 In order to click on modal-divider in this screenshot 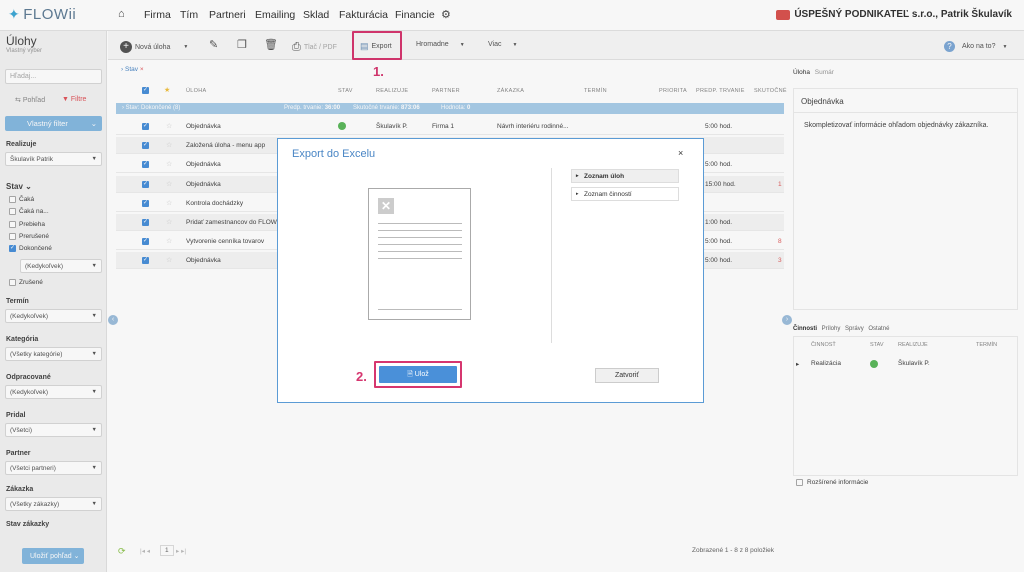, I will do `click(551, 255)`.